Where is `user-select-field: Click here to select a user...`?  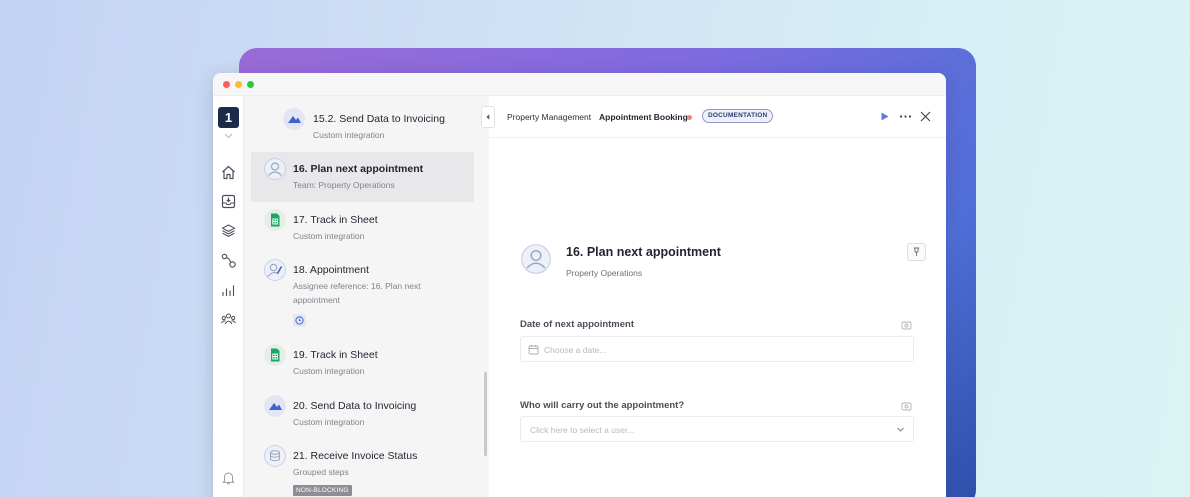
user-select-field: Click here to select a user... is located at coordinates (717, 429).